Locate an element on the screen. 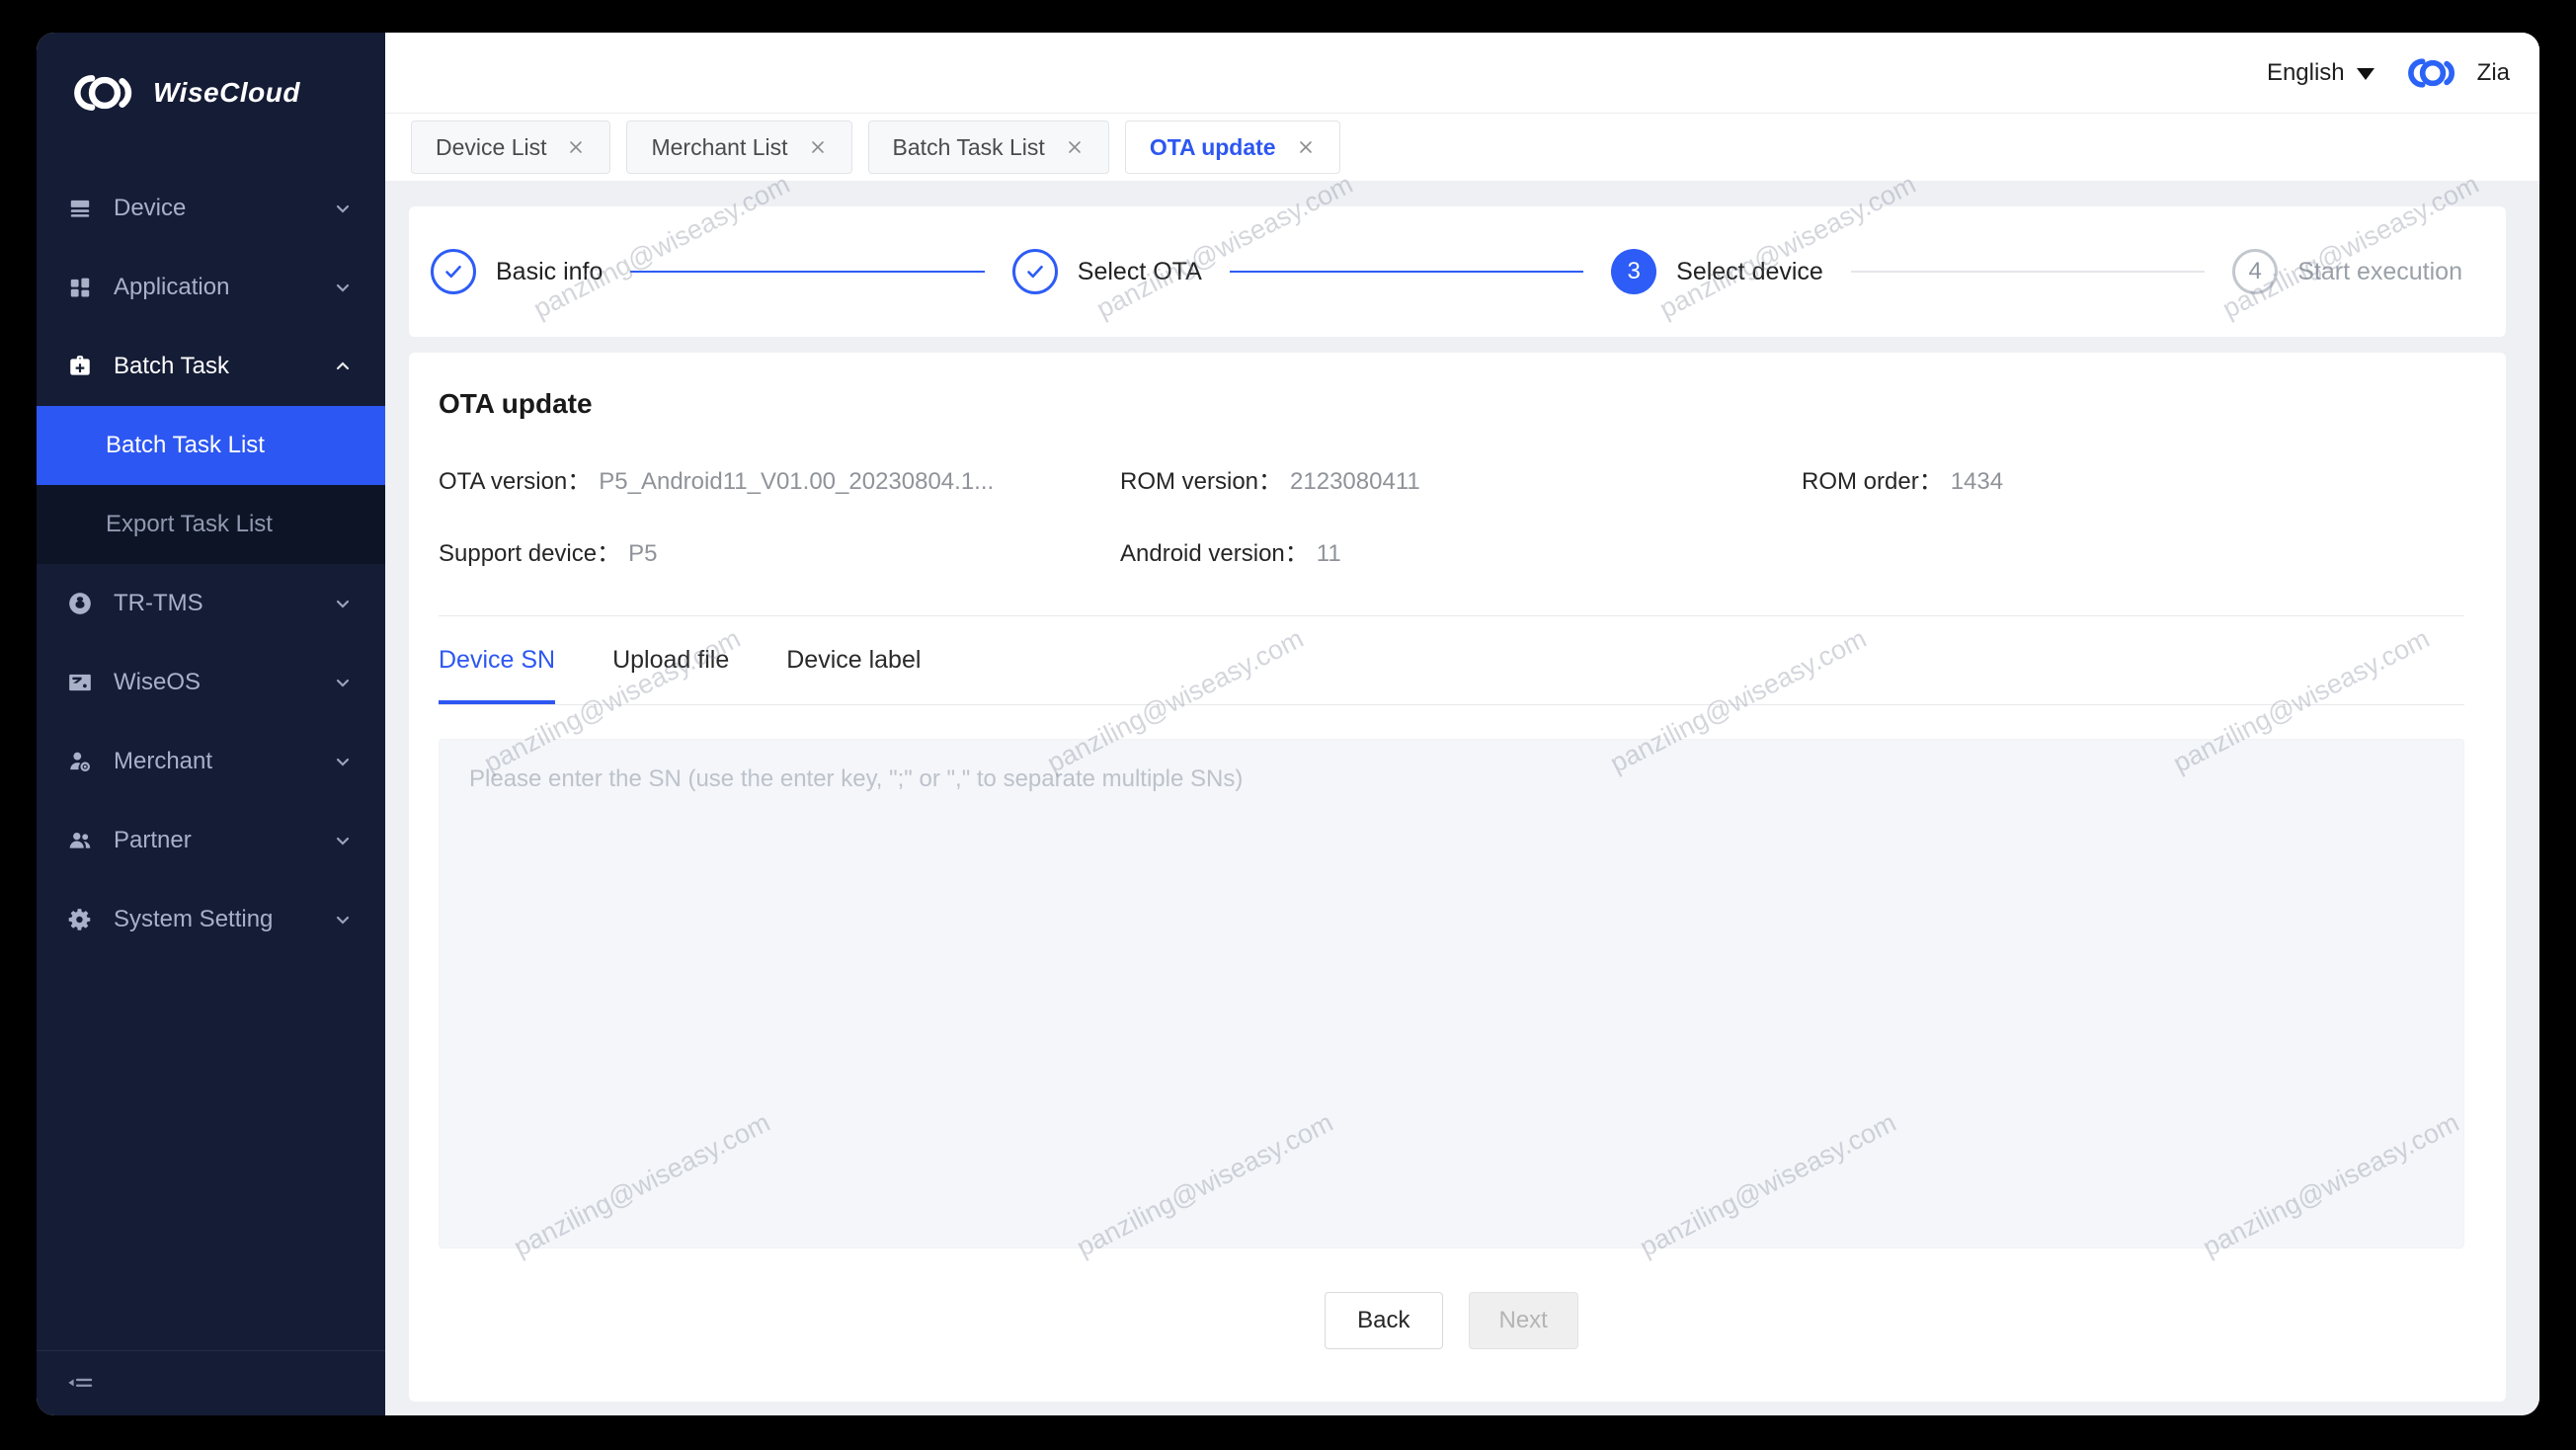 The height and width of the screenshot is (1450, 2576). tab-device-label: Device label is located at coordinates (853, 675).